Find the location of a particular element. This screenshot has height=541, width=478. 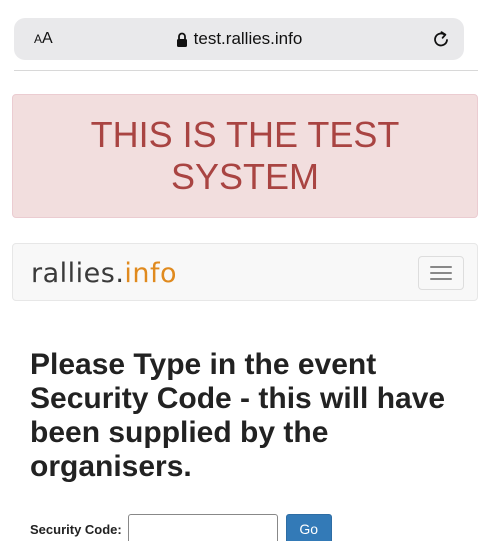

brand-logo-part1: rallies. is located at coordinates (78, 273).